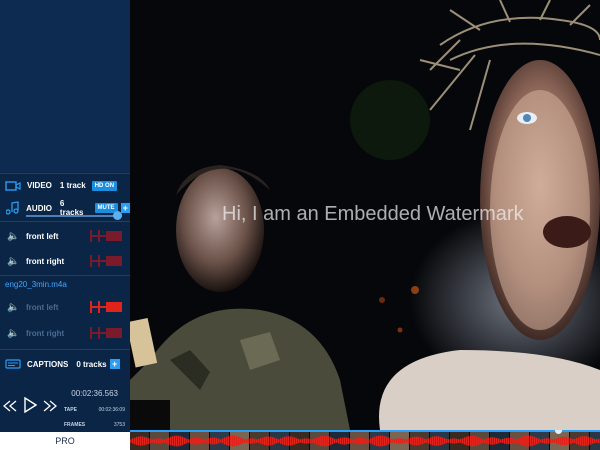 The image size is (600, 450). Describe the element at coordinates (13, 186) in the screenshot. I see `video-camera-icon` at that location.